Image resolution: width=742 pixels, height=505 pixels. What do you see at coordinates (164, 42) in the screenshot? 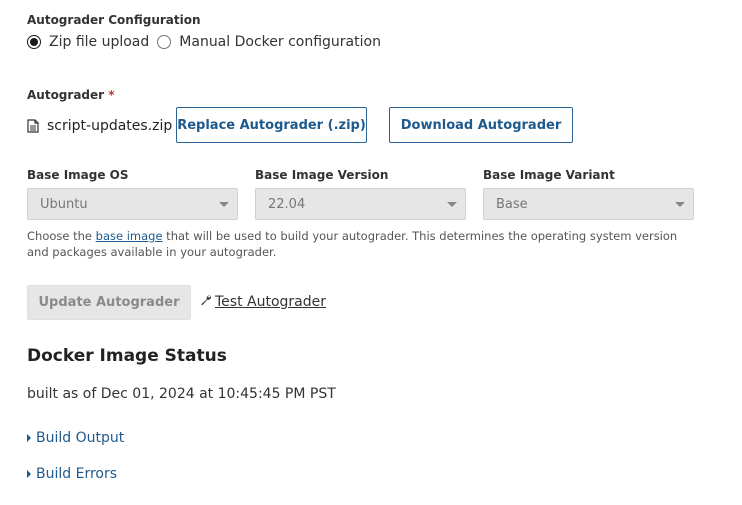
I see `manual-docker-radio` at bounding box center [164, 42].